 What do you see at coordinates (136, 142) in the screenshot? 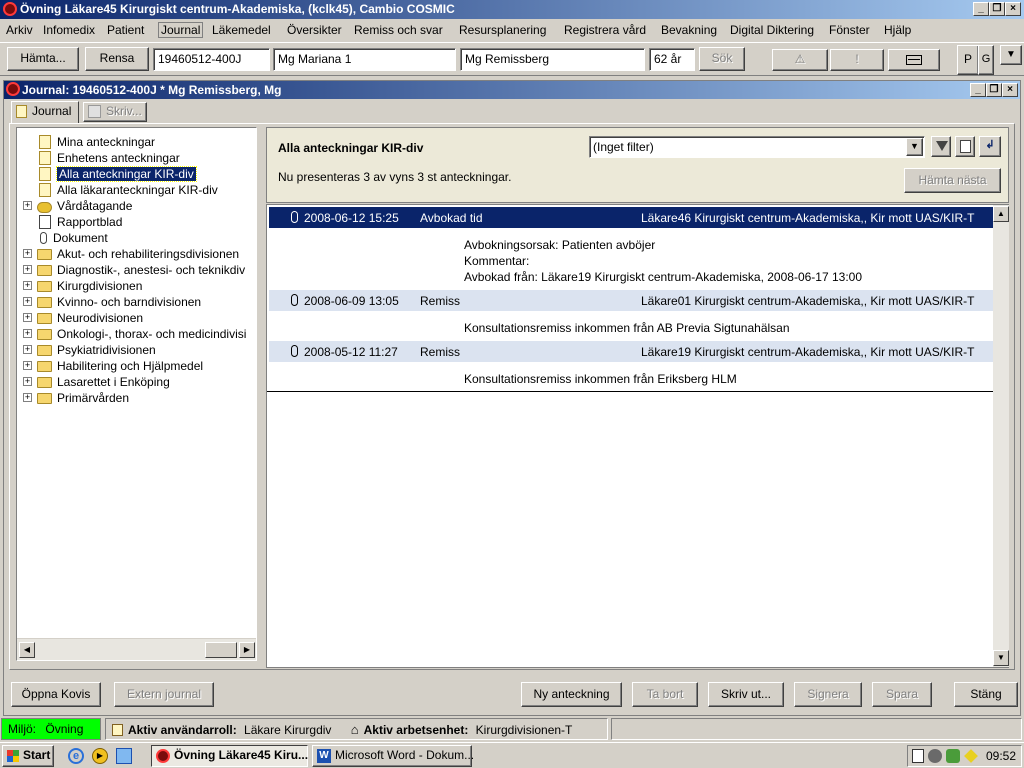
I see `tree-node: Mina anteckningar` at bounding box center [136, 142].